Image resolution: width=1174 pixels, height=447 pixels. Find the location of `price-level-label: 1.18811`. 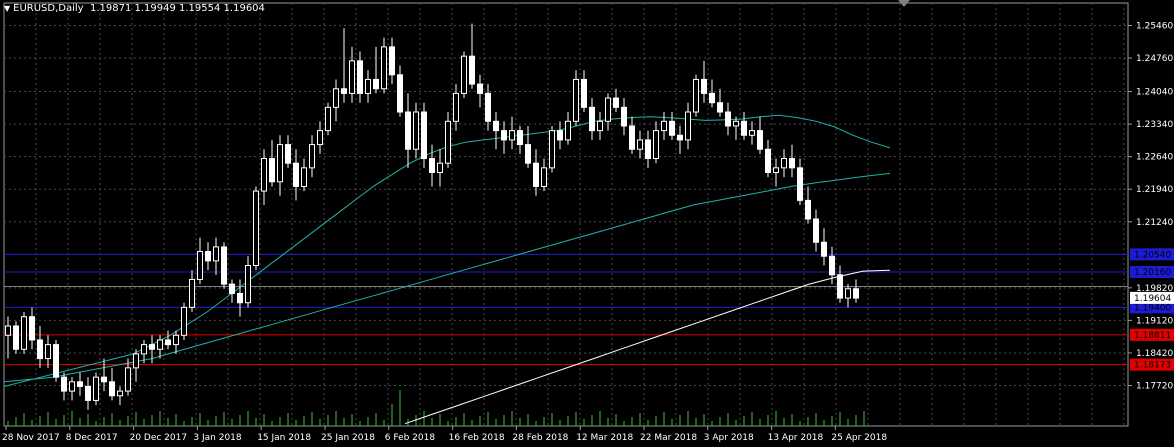

price-level-label: 1.18811 is located at coordinates (1152, 336).